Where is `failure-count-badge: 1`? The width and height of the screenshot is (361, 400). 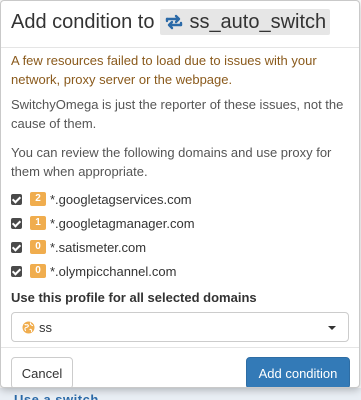 failure-count-badge: 1 is located at coordinates (38, 223).